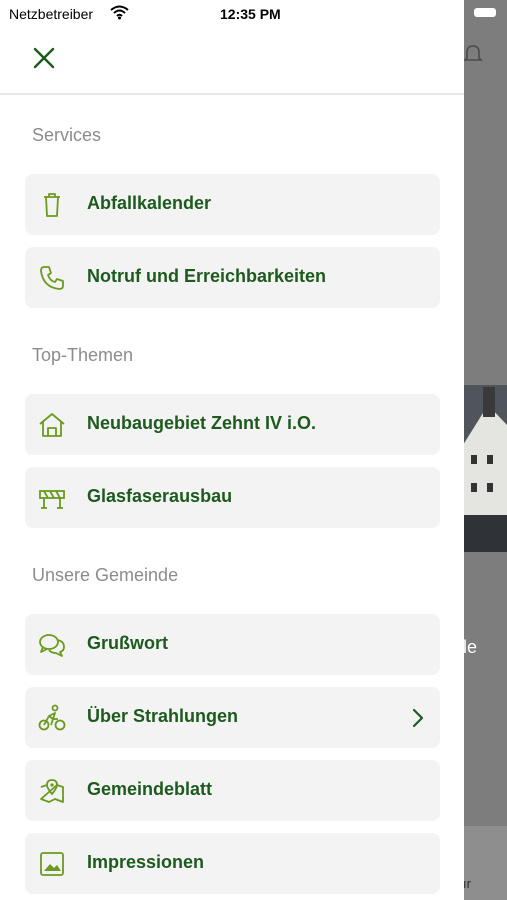 The image size is (507, 900). I want to click on phone-icon, so click(52, 278).